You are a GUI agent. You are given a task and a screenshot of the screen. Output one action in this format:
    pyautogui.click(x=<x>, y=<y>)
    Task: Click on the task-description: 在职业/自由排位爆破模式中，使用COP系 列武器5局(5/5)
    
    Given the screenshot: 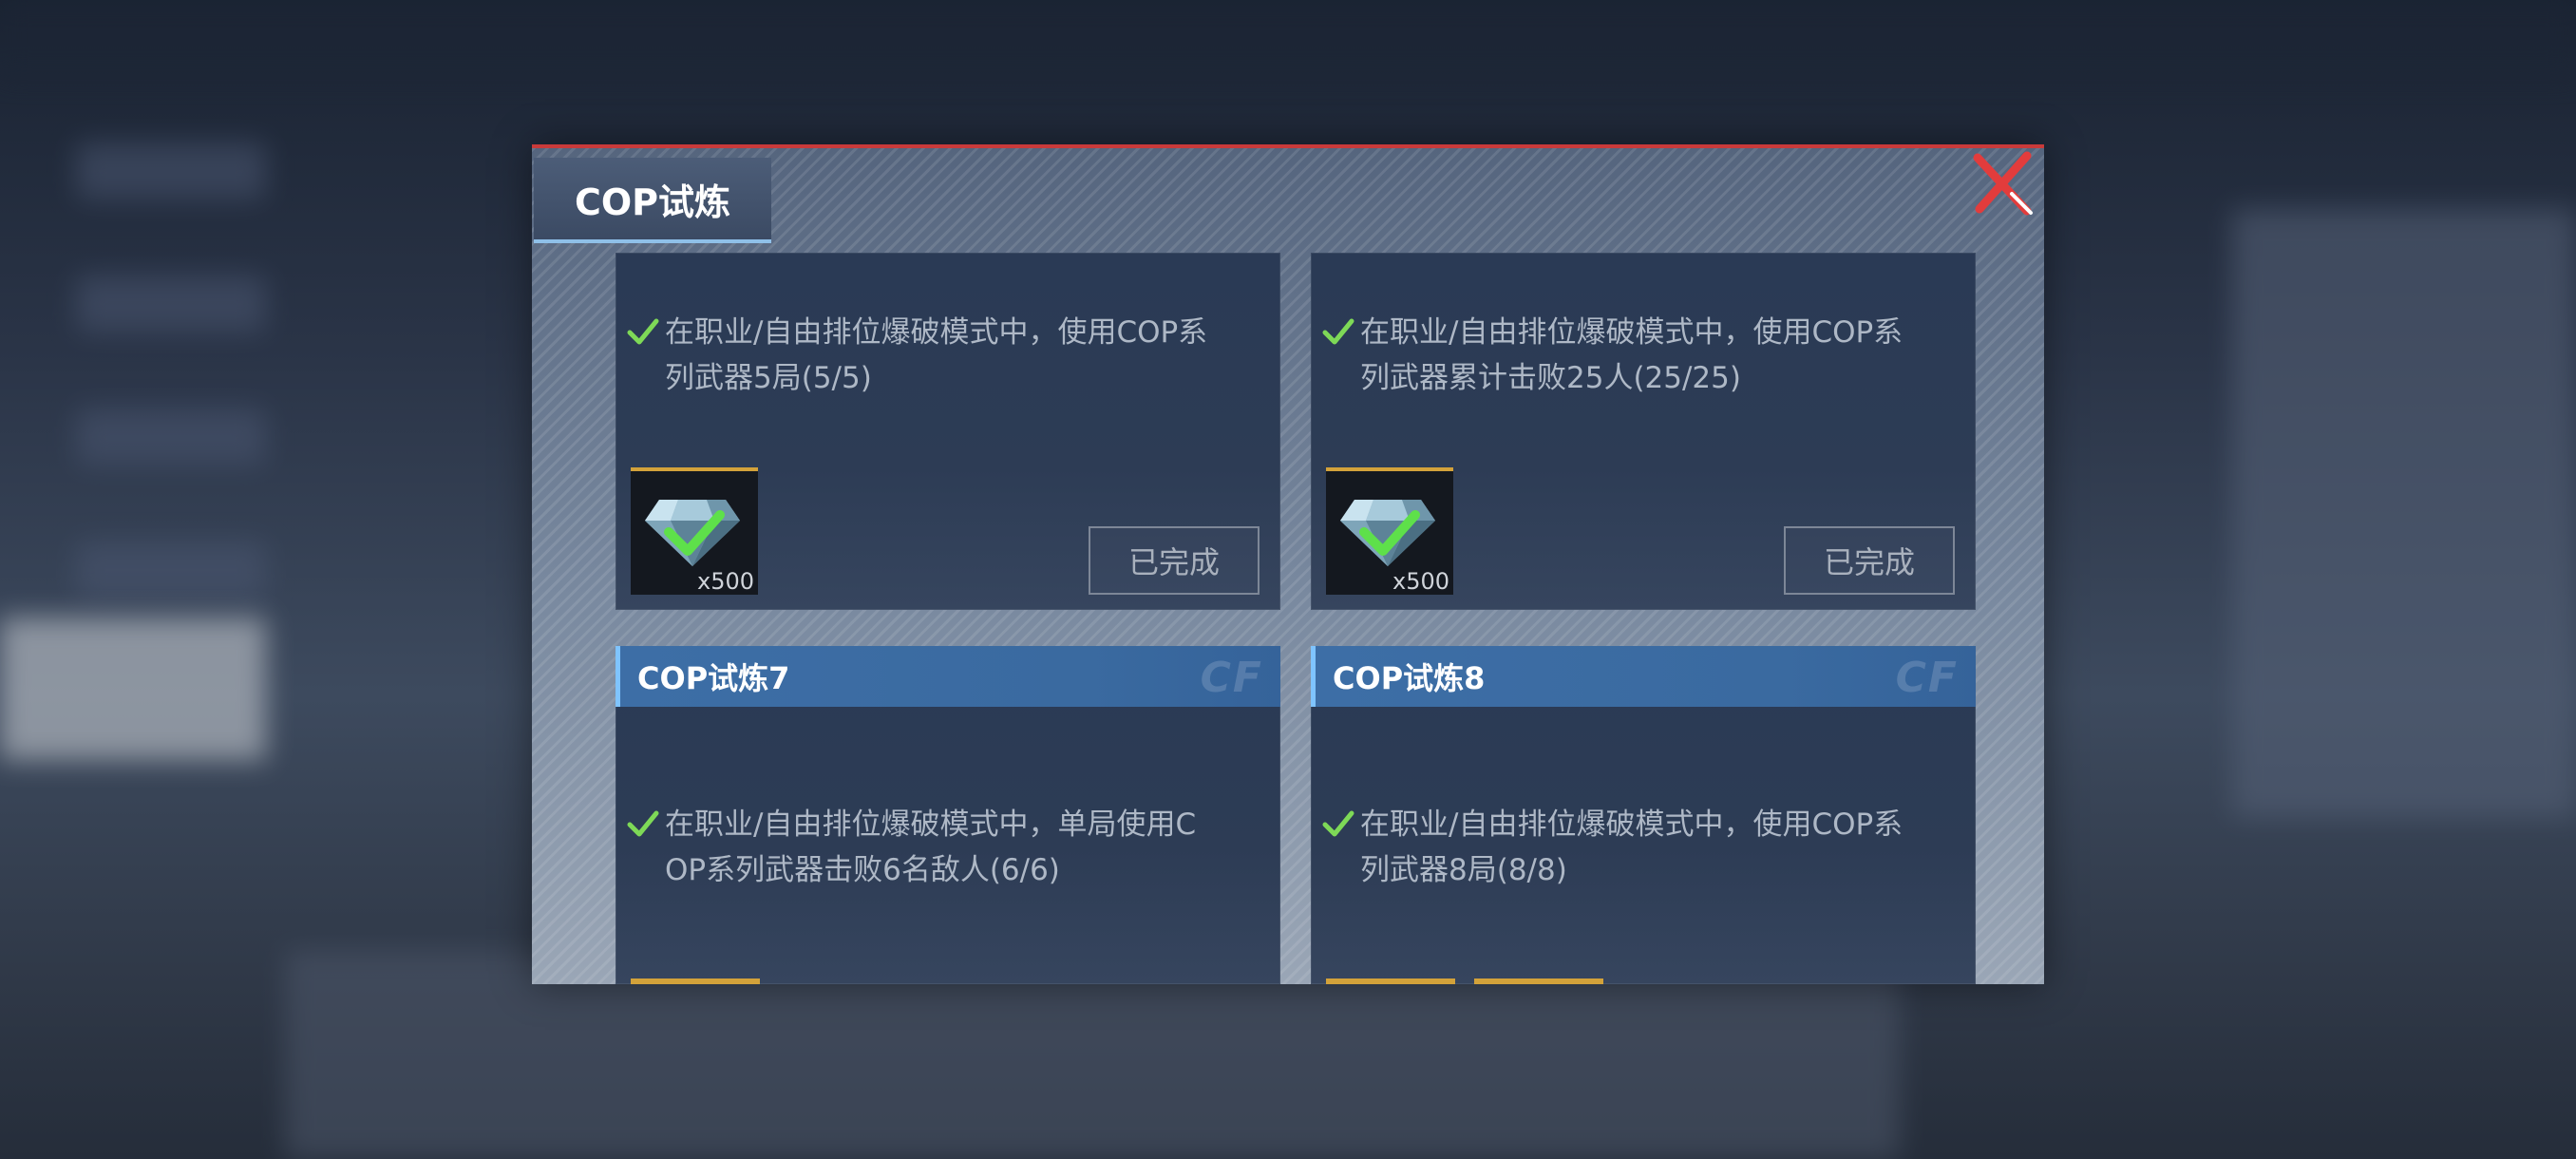 What is the action you would take?
    pyautogui.click(x=936, y=355)
    